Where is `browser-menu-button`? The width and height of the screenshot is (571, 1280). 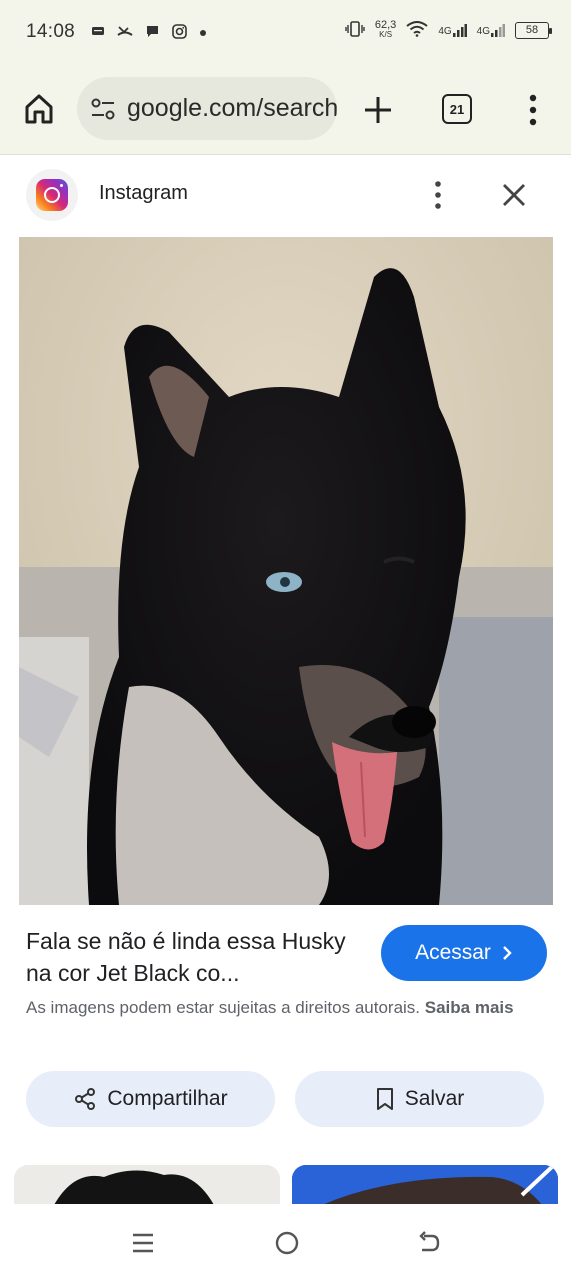
browser-menu-button is located at coordinates (533, 110).